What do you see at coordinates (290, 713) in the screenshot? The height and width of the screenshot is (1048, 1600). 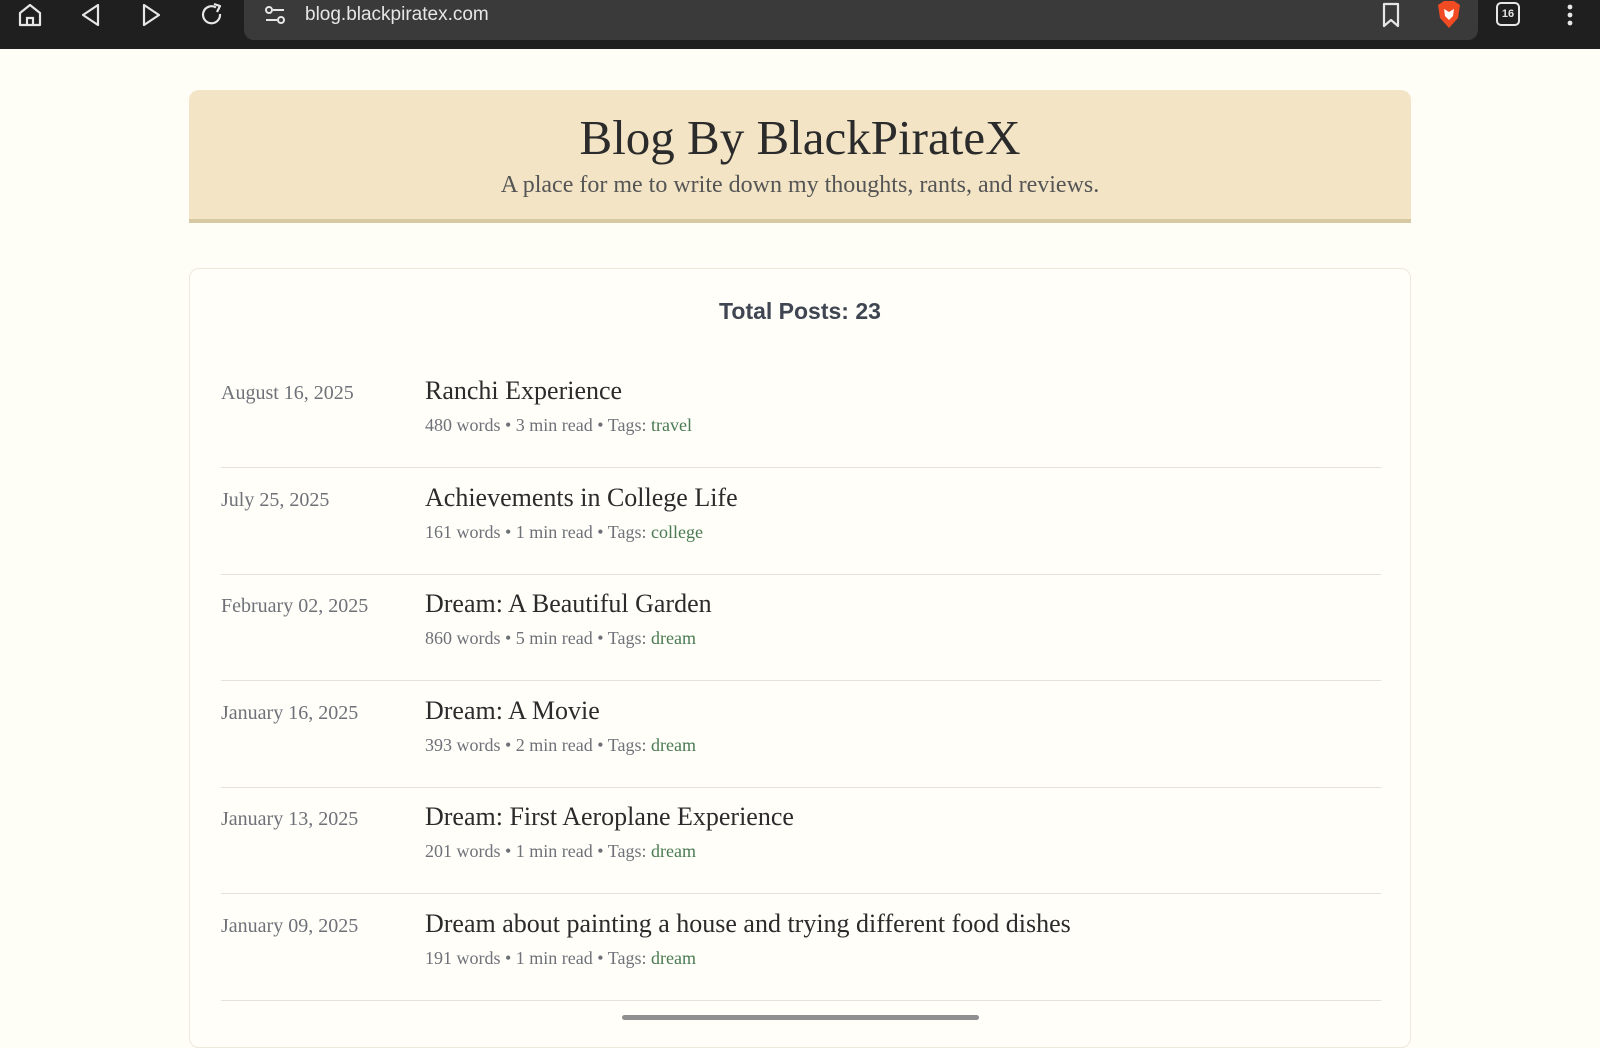 I see `post-date: January 16, 2025` at bounding box center [290, 713].